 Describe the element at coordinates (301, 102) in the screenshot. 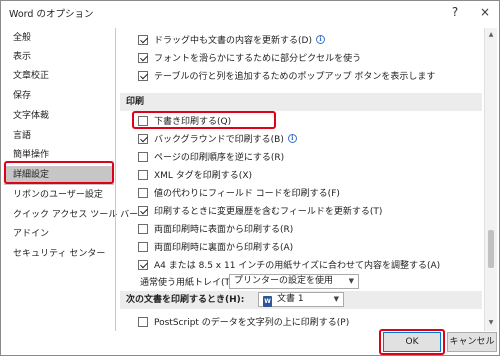

I see `print-section-header: 印刷` at that location.